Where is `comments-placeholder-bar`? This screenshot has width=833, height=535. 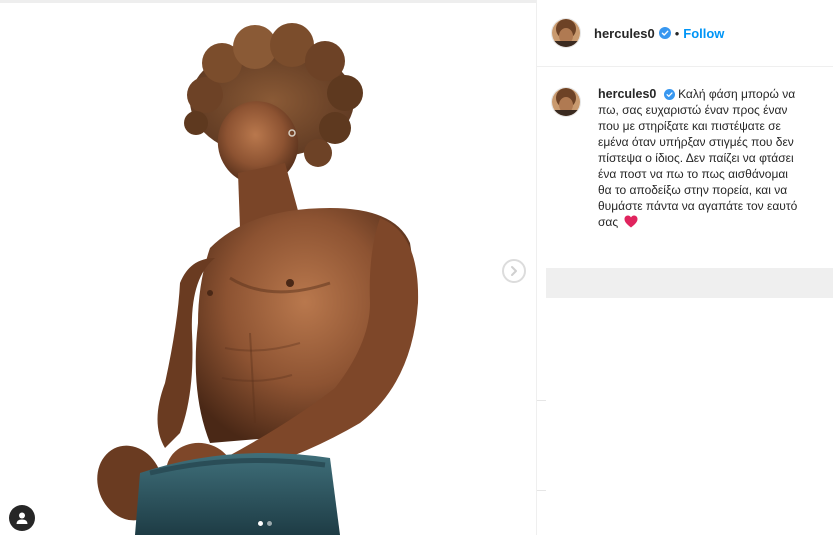 comments-placeholder-bar is located at coordinates (689, 283).